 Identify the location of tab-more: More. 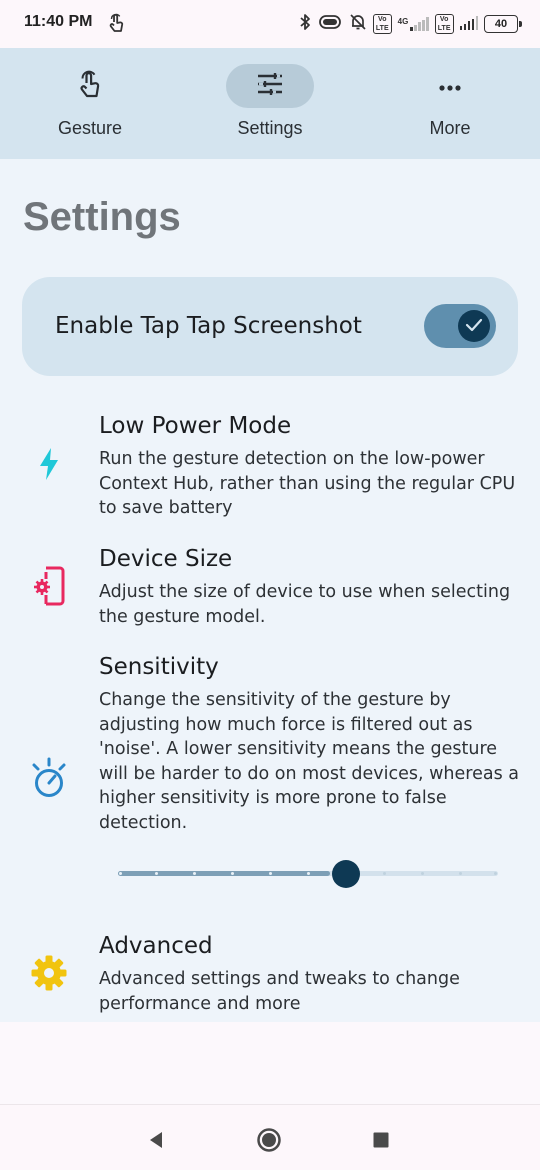
(450, 103).